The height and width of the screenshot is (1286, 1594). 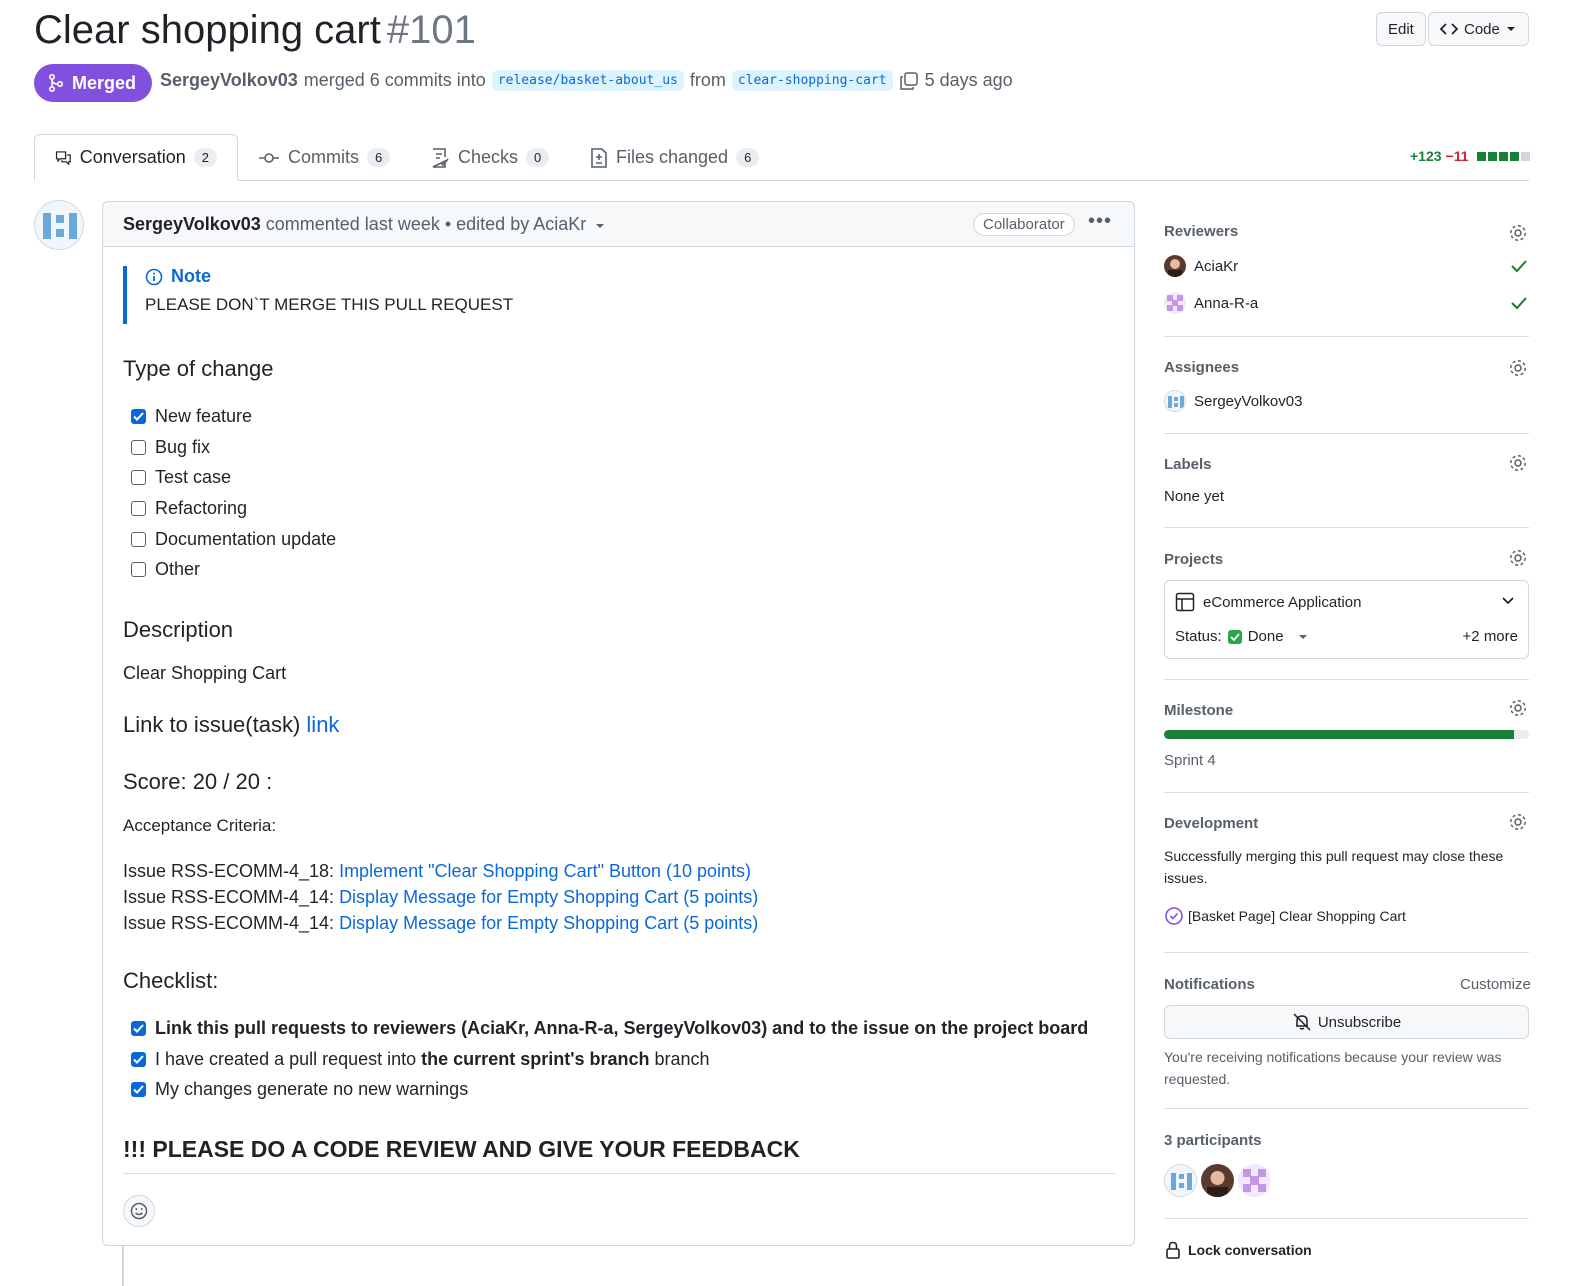 What do you see at coordinates (192, 224) in the screenshot?
I see `comment-author: SergeyVolkov03` at bounding box center [192, 224].